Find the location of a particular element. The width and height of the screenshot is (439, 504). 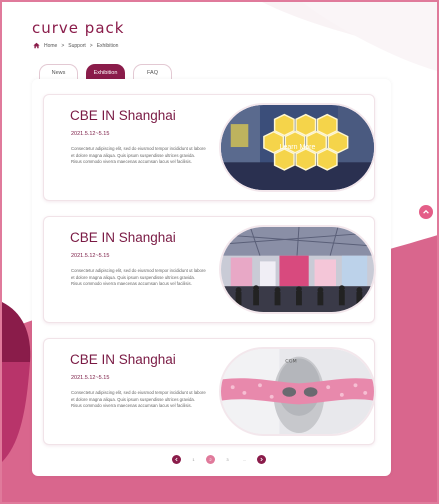

tab-bar: News Exhibition FAQ is located at coordinates (105, 72).